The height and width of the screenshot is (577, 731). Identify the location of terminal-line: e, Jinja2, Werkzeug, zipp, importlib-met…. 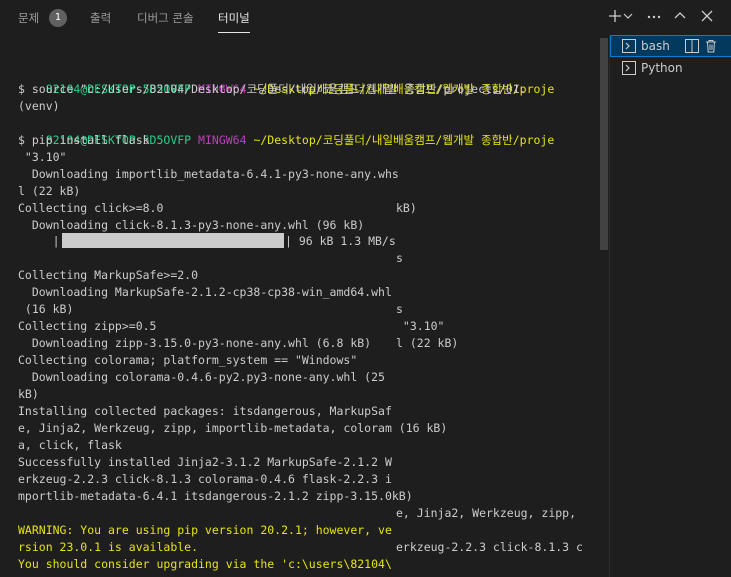
(233, 428).